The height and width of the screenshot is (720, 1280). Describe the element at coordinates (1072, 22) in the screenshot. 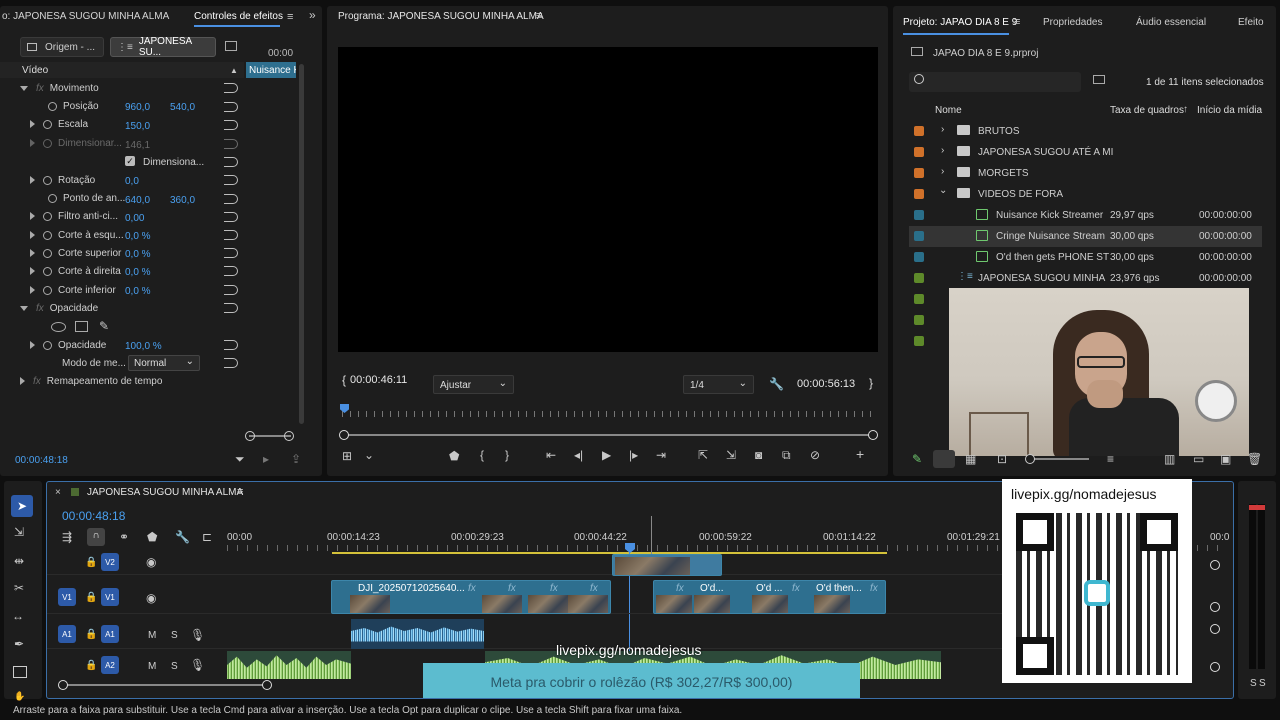

I see `tab-properties: Propriedades` at that location.